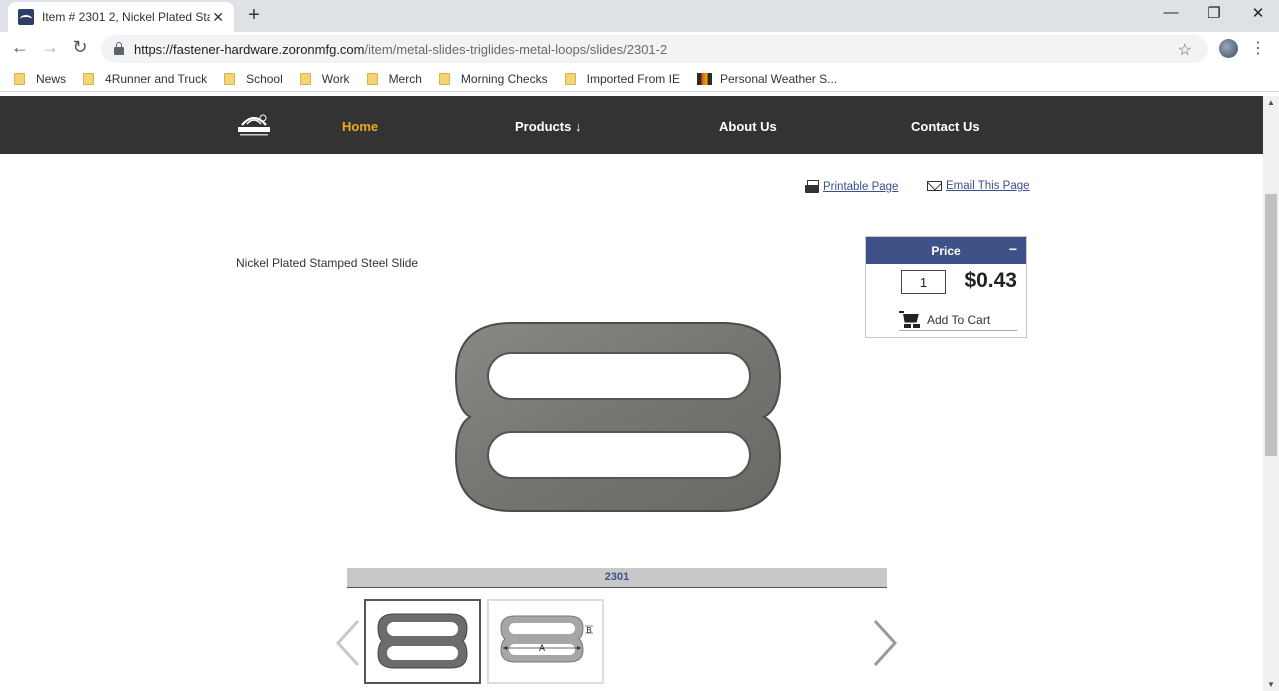 The width and height of the screenshot is (1279, 691). What do you see at coordinates (588, 630) in the screenshot?
I see `dimension-b-label: B` at bounding box center [588, 630].